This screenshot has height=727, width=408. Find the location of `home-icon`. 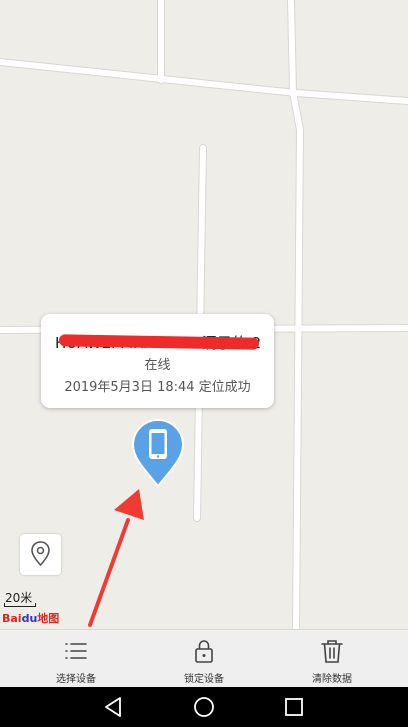

home-icon is located at coordinates (204, 707).